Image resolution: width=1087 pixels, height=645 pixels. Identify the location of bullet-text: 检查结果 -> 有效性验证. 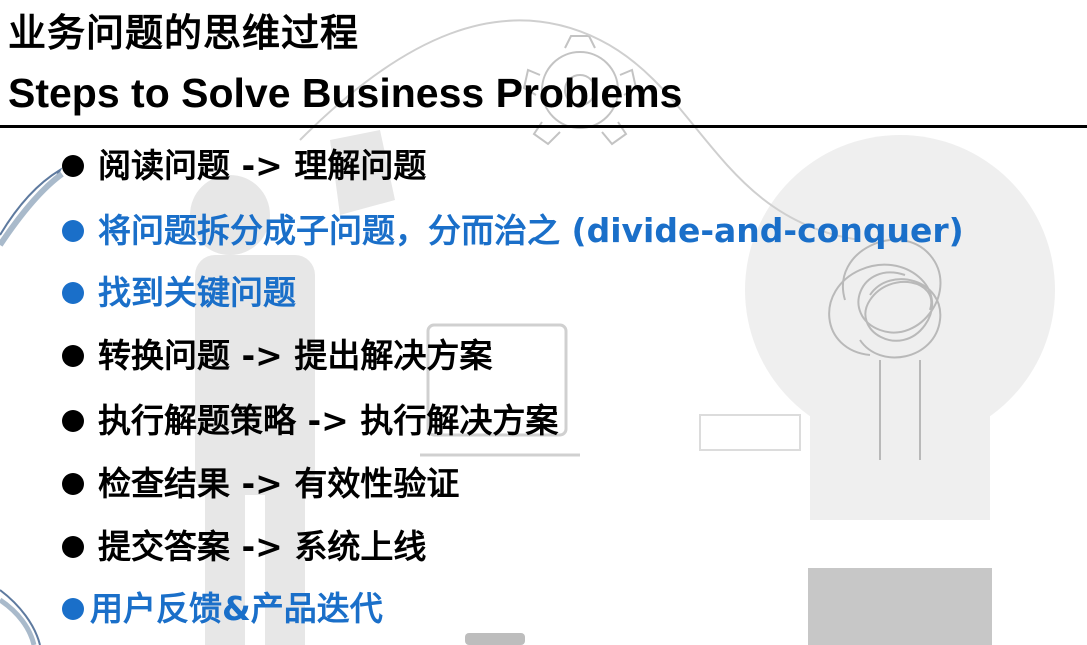
(279, 483).